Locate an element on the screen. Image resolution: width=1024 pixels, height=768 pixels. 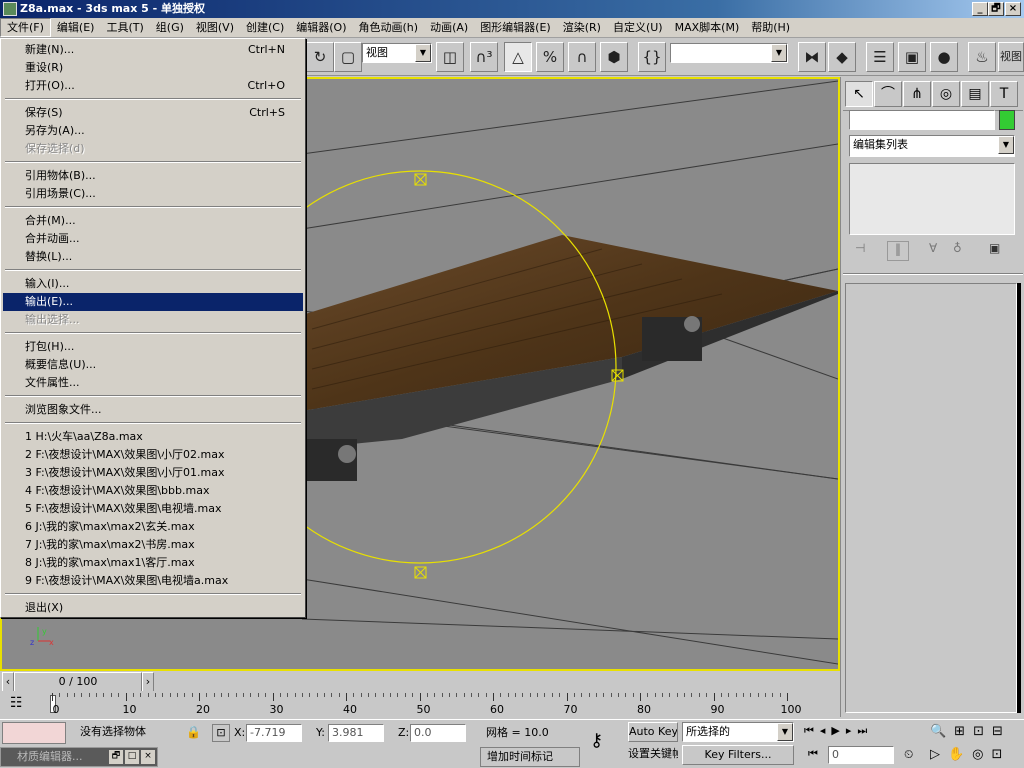
remove-modifier-icon: ♁ is located at coordinates (957, 248).